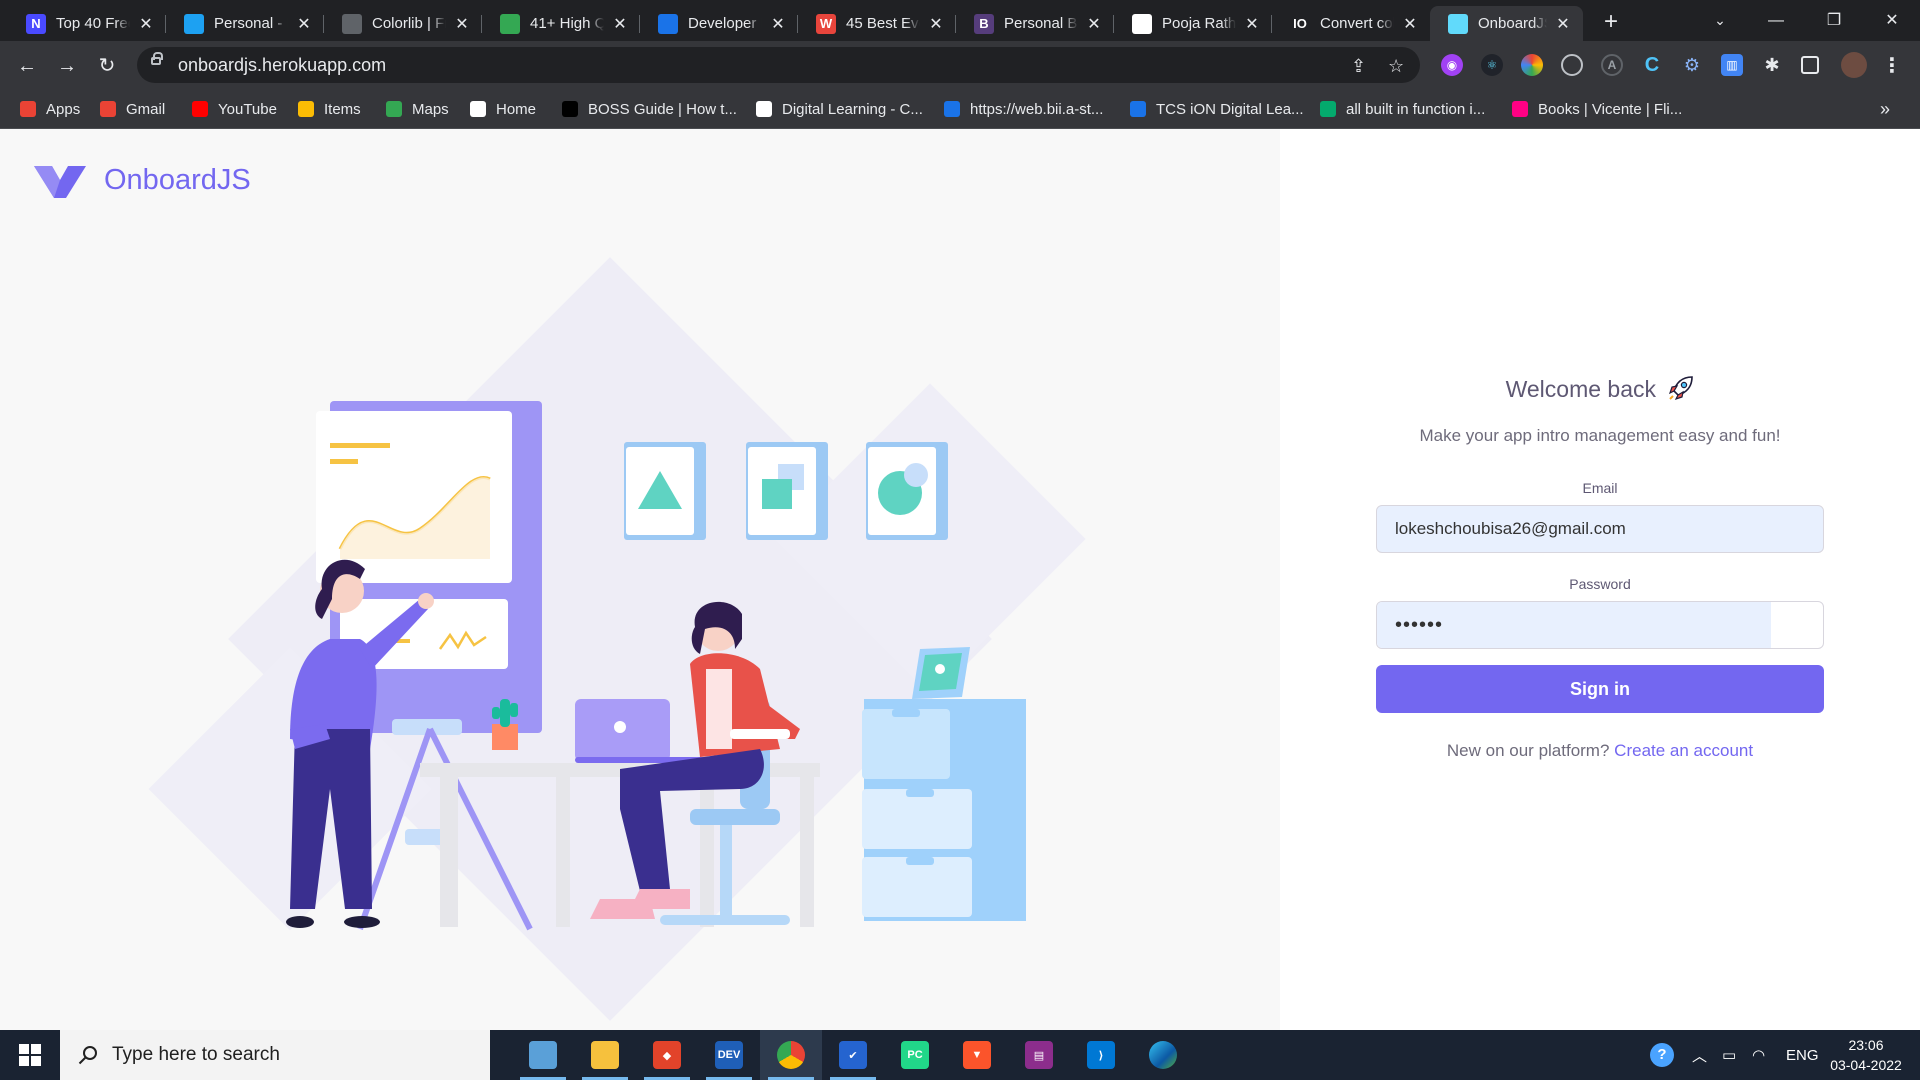  I want to click on bookmark-item: Gmail, so click(132, 109).